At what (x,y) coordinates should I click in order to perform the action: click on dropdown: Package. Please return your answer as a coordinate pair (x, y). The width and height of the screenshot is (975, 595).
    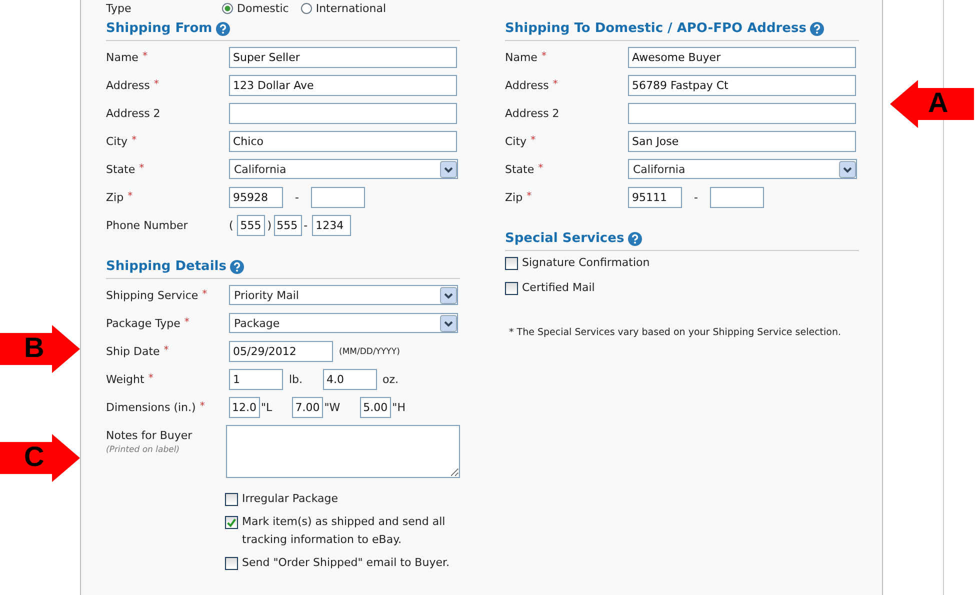
    Looking at the image, I should click on (343, 323).